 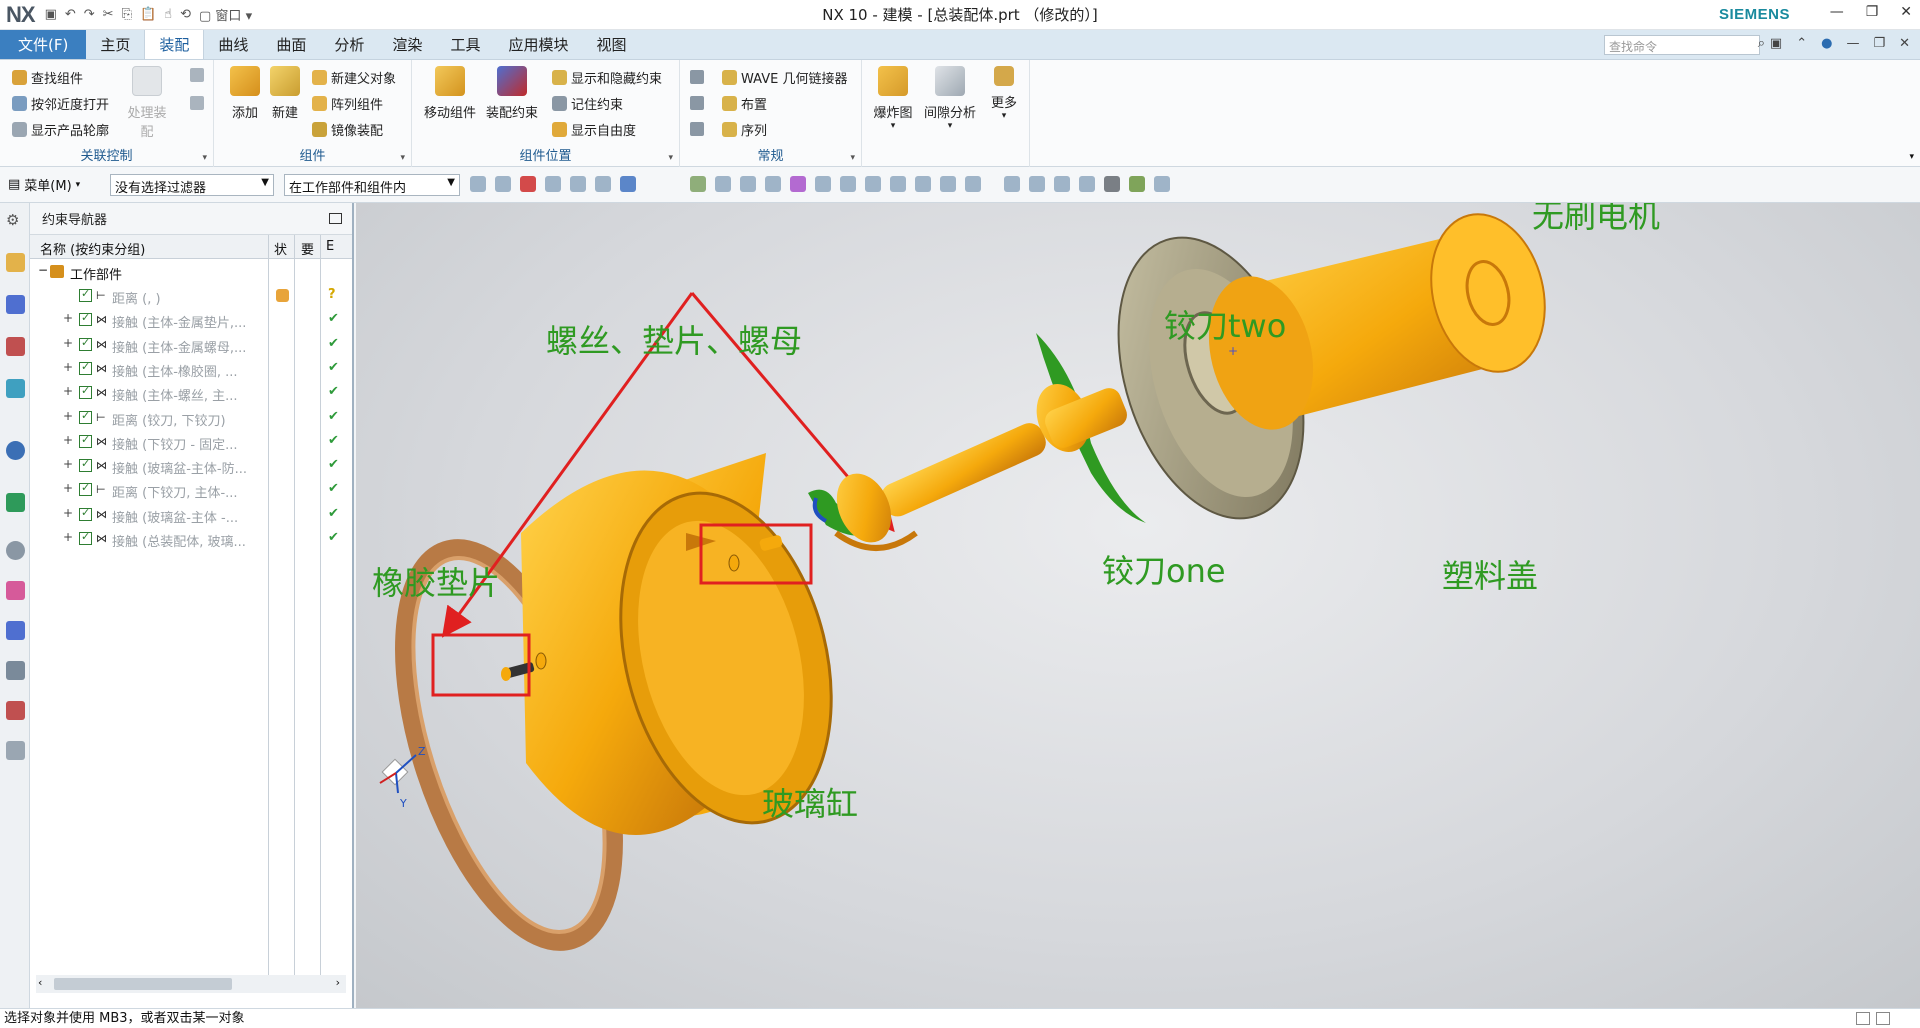 What do you see at coordinates (1162, 184) in the screenshot?
I see `orient-view-icon` at bounding box center [1162, 184].